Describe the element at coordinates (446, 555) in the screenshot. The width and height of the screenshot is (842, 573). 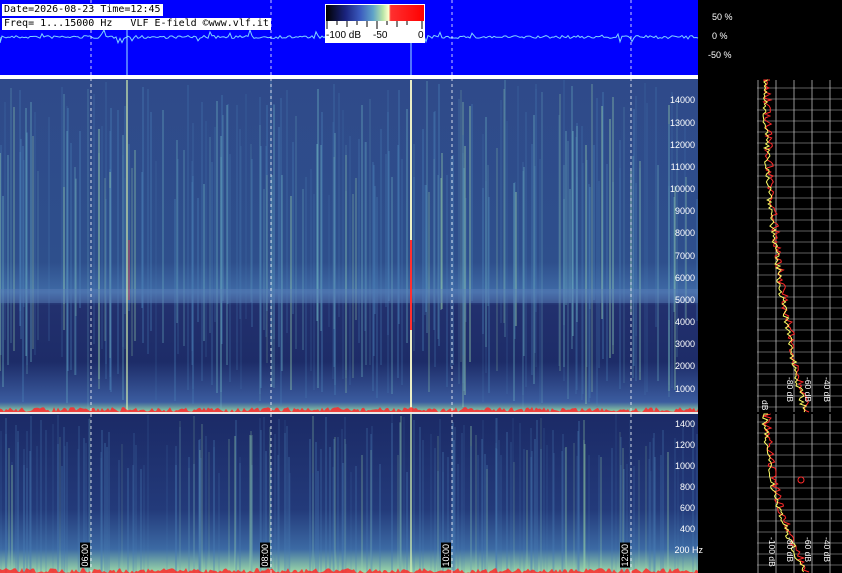
I see `time-label: 10:00` at that location.